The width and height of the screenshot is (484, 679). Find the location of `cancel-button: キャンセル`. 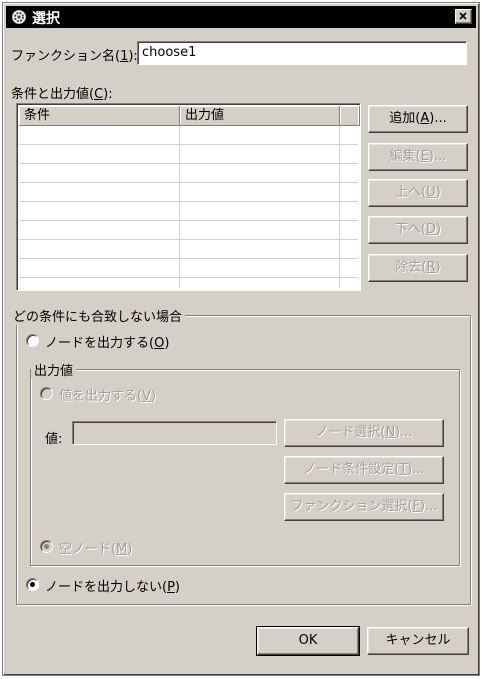

cancel-button: キャンセル is located at coordinates (418, 641).